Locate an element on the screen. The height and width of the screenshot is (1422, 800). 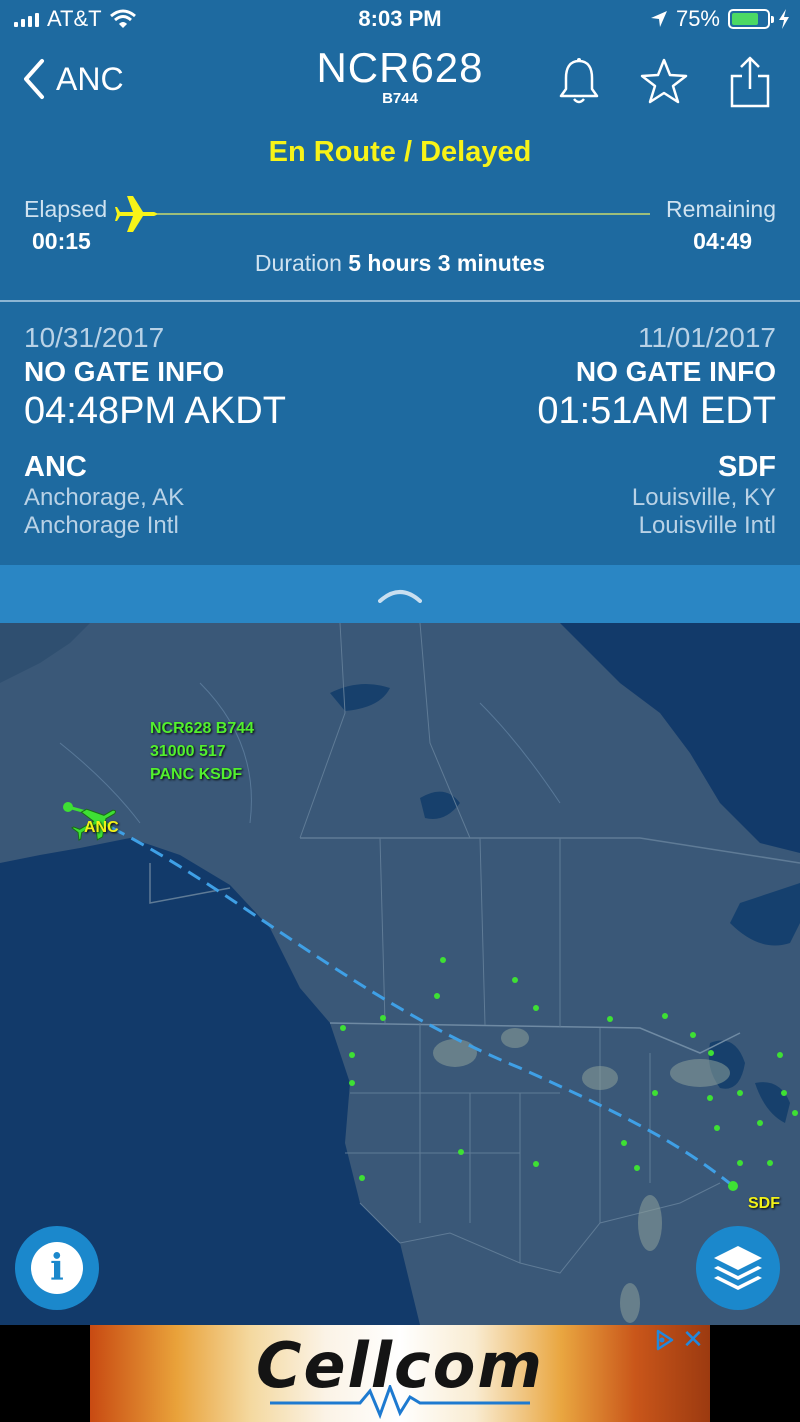
close-icon: ✕ is located at coordinates (693, 1339).